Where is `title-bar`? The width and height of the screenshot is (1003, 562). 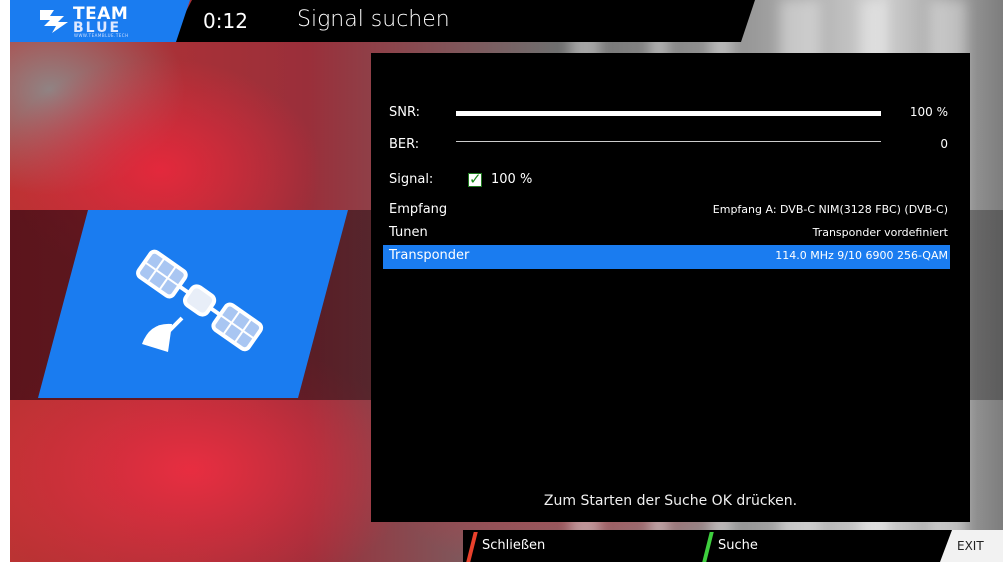 title-bar is located at coordinates (462, 21).